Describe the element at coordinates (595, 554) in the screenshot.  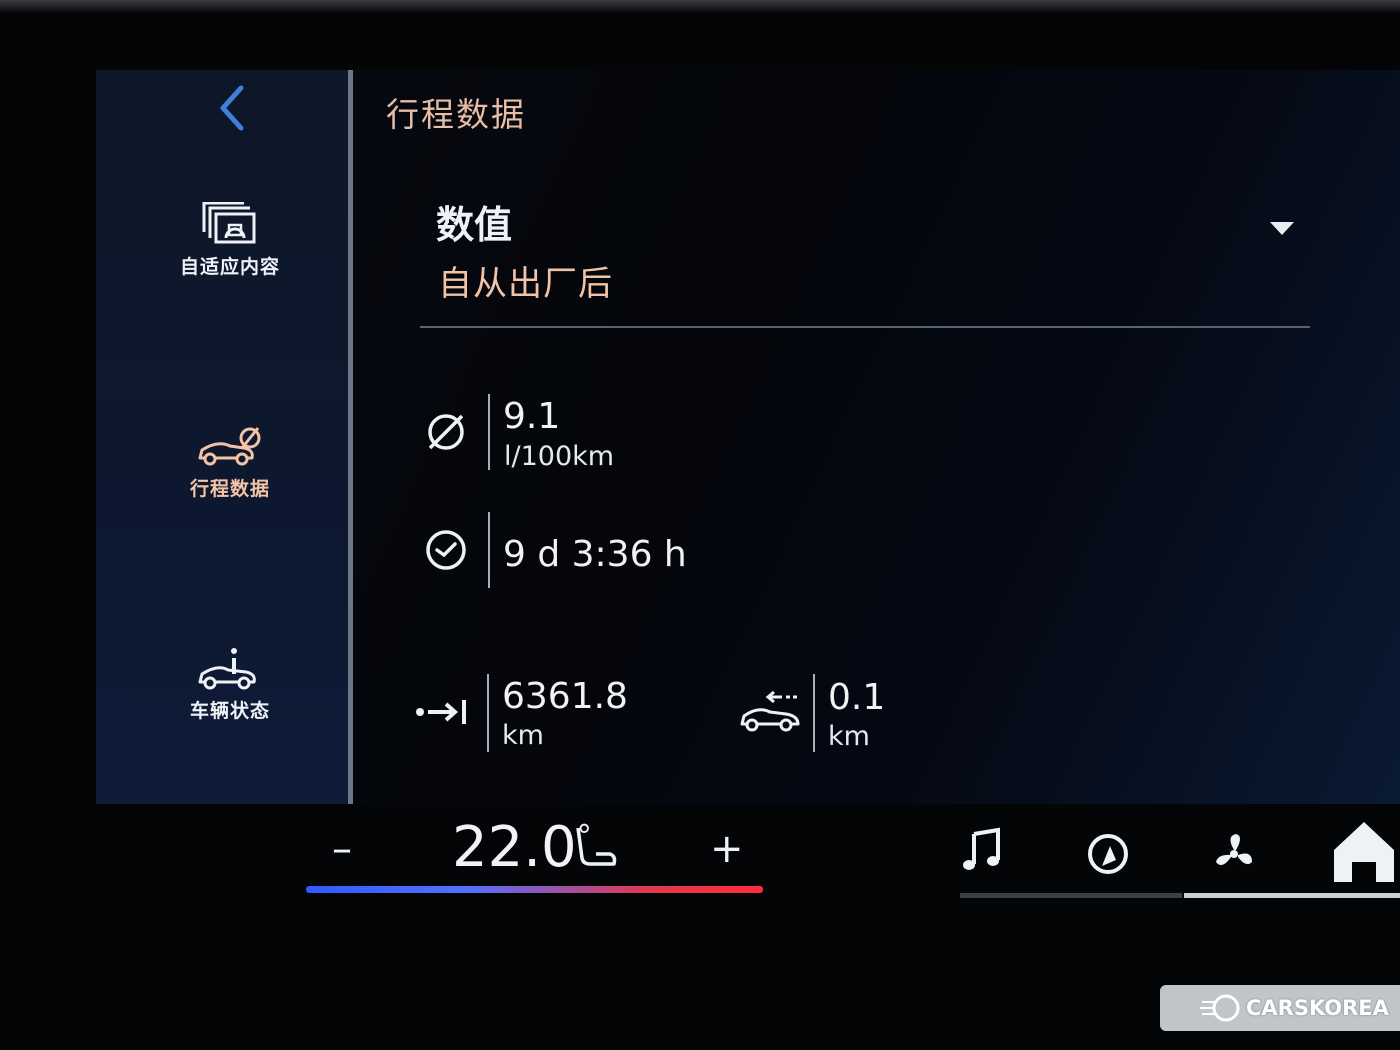
I see `duration-value: 9 d 3:36 h` at that location.